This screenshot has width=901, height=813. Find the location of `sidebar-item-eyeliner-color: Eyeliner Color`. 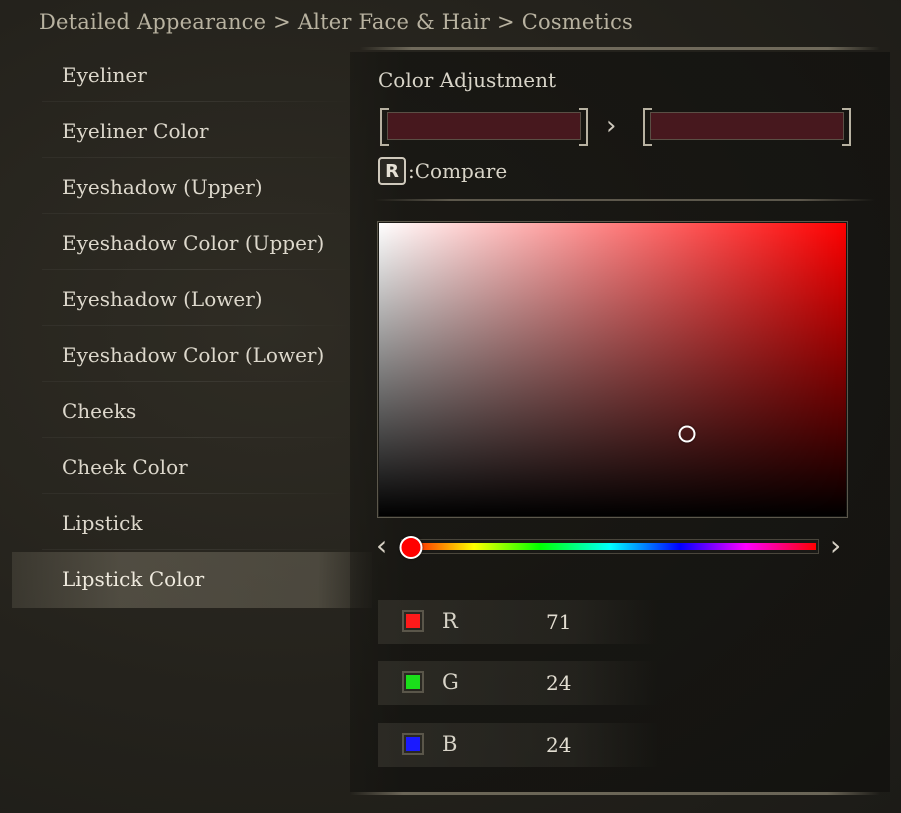

sidebar-item-eyeliner-color: Eyeliner Color is located at coordinates (192, 132).